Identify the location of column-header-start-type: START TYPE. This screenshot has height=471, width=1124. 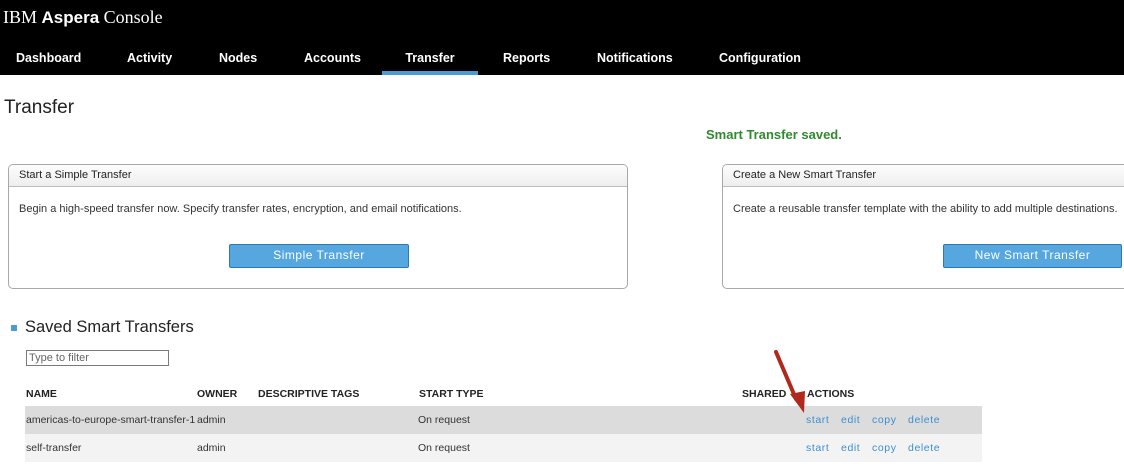
(451, 394).